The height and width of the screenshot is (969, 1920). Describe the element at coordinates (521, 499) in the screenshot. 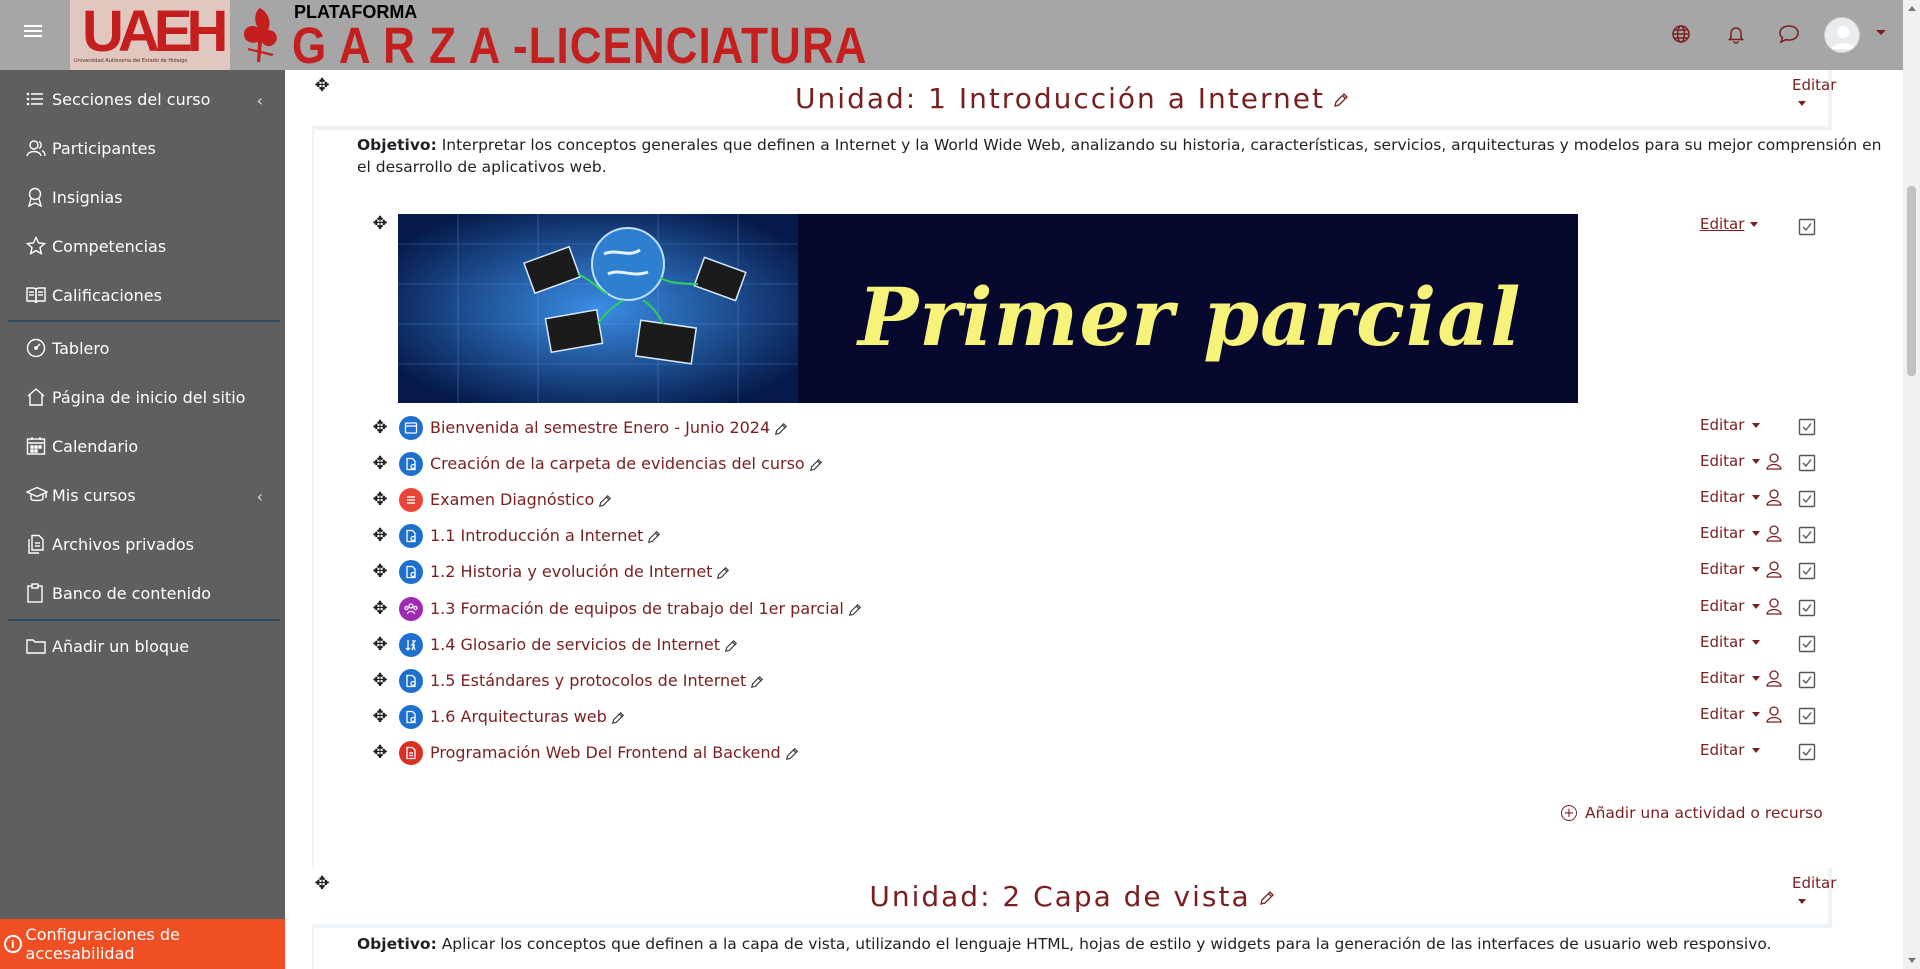

I see `activity-link: Examen Diagnóstico` at that location.